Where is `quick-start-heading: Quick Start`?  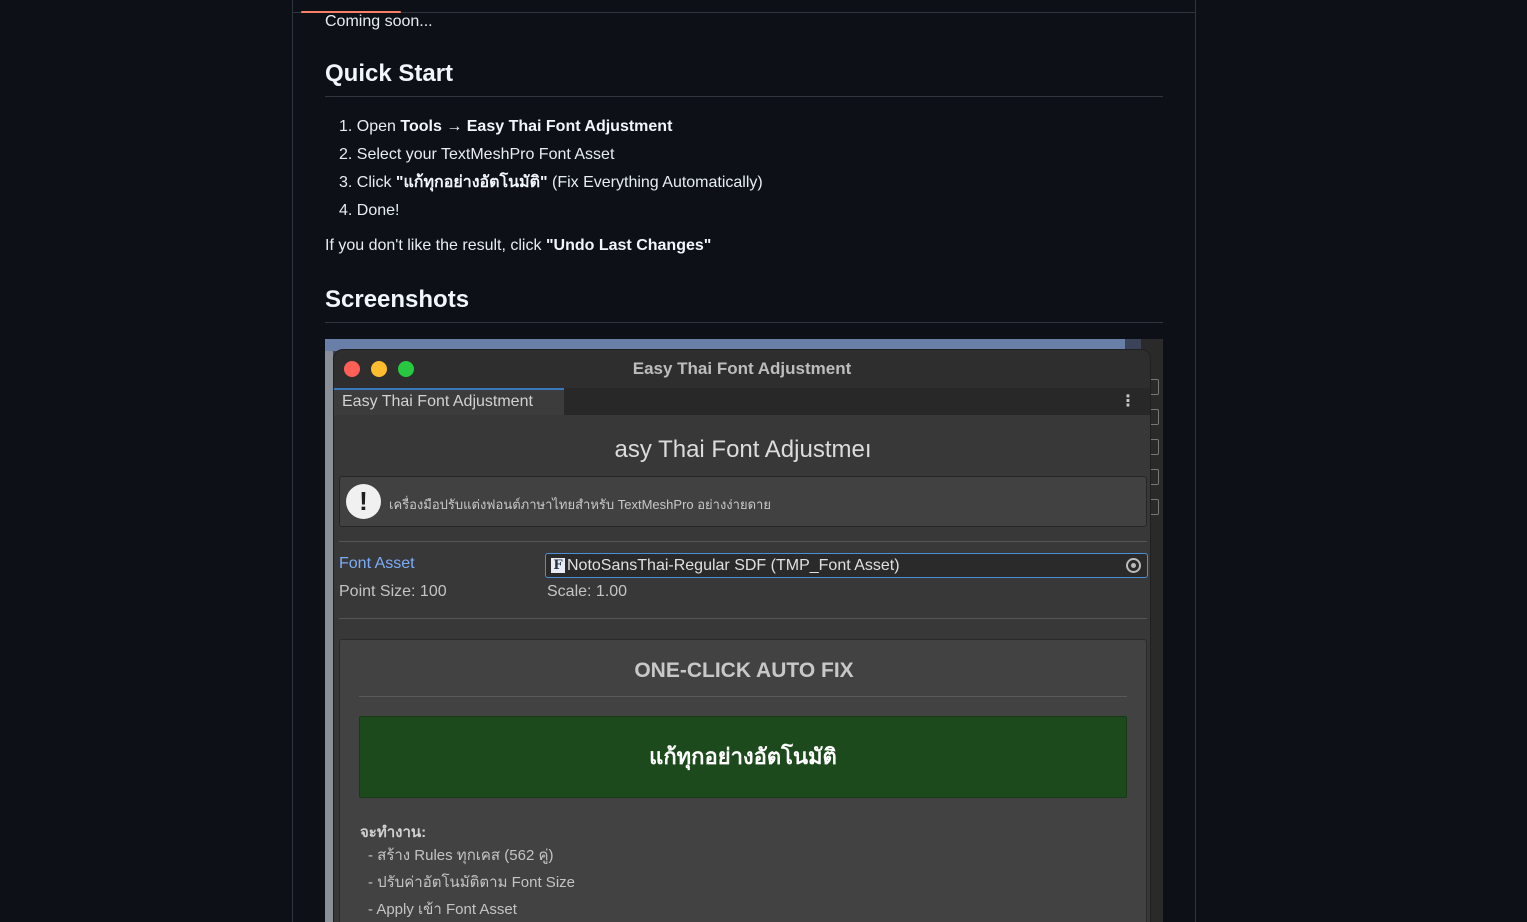
quick-start-heading: Quick Start is located at coordinates (744, 78).